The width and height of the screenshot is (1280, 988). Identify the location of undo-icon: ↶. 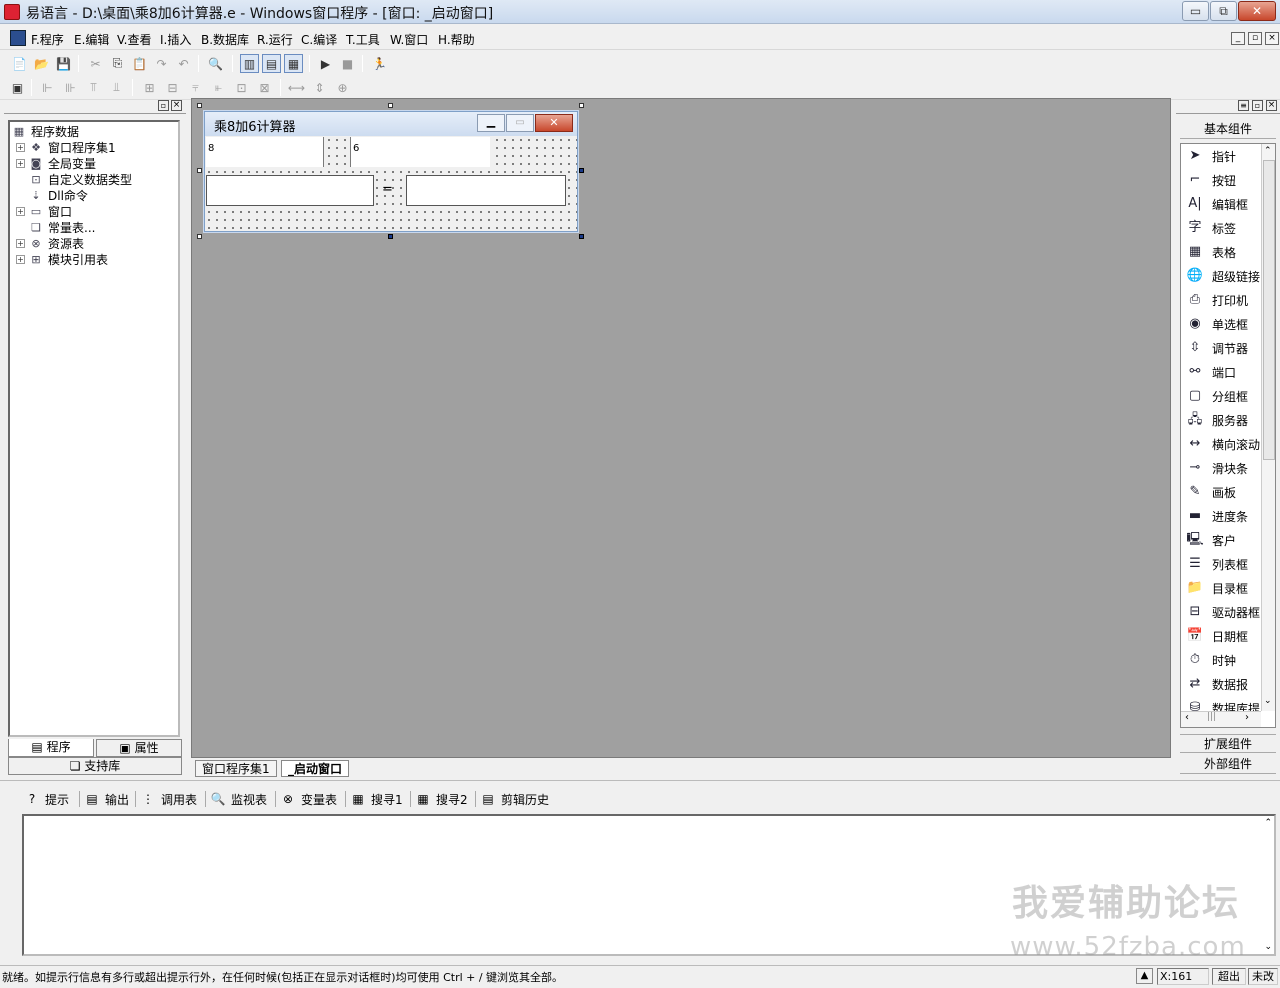
(183, 63).